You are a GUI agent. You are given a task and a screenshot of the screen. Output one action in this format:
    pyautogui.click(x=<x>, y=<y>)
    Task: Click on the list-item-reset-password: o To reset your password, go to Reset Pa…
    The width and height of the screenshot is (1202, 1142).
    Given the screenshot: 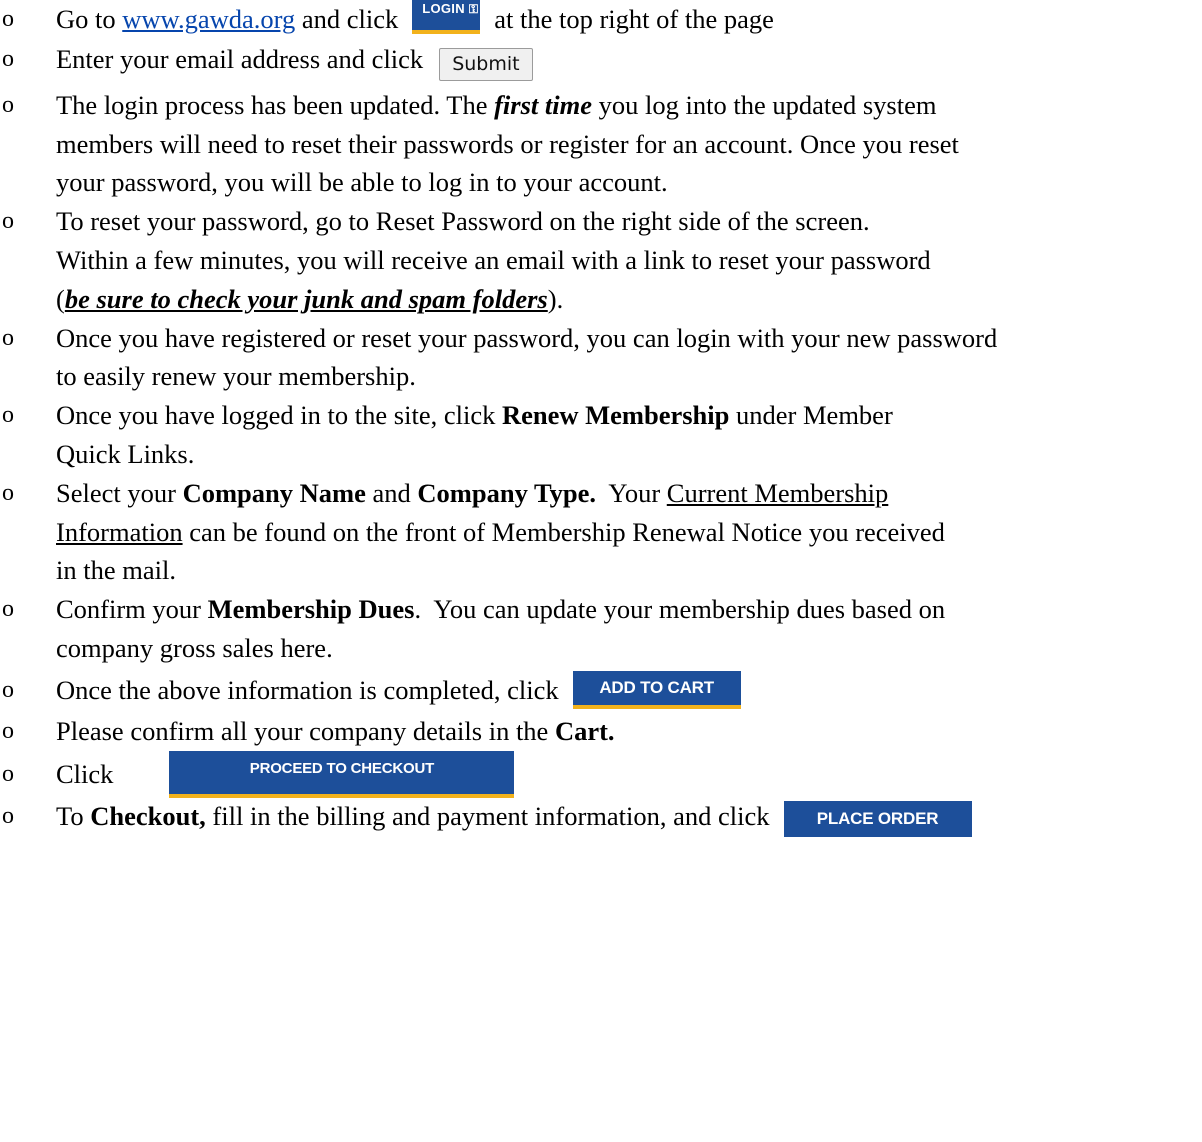 What is the action you would take?
    pyautogui.click(x=601, y=260)
    